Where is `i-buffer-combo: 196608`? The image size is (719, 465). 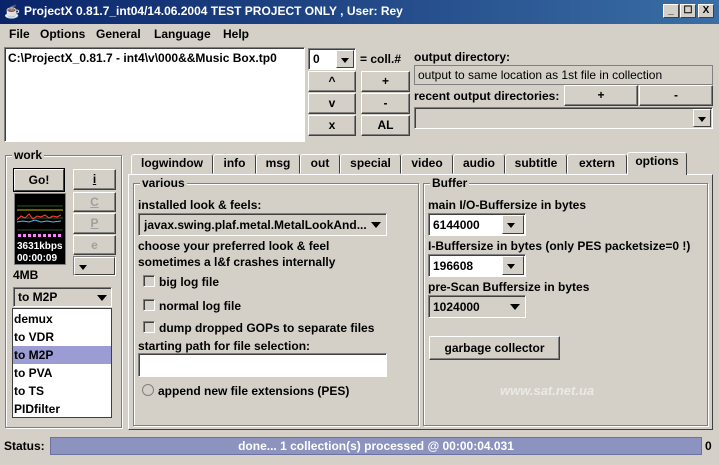 i-buffer-combo: 196608 is located at coordinates (477, 265).